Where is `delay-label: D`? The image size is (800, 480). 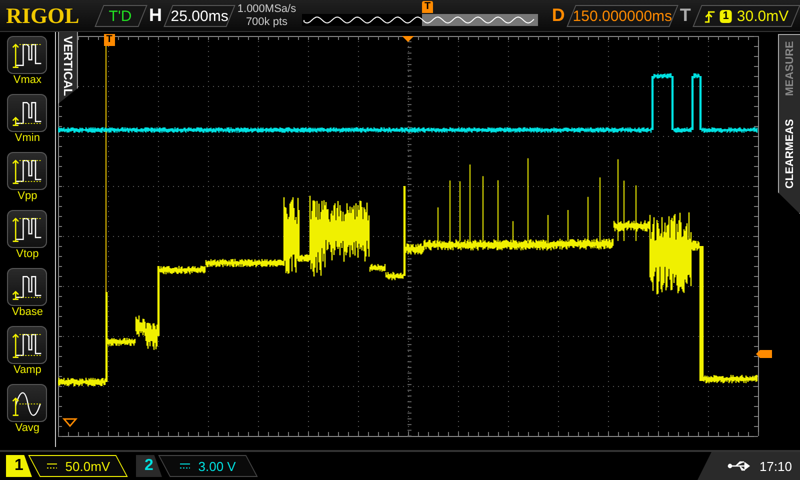
delay-label: D is located at coordinates (558, 15).